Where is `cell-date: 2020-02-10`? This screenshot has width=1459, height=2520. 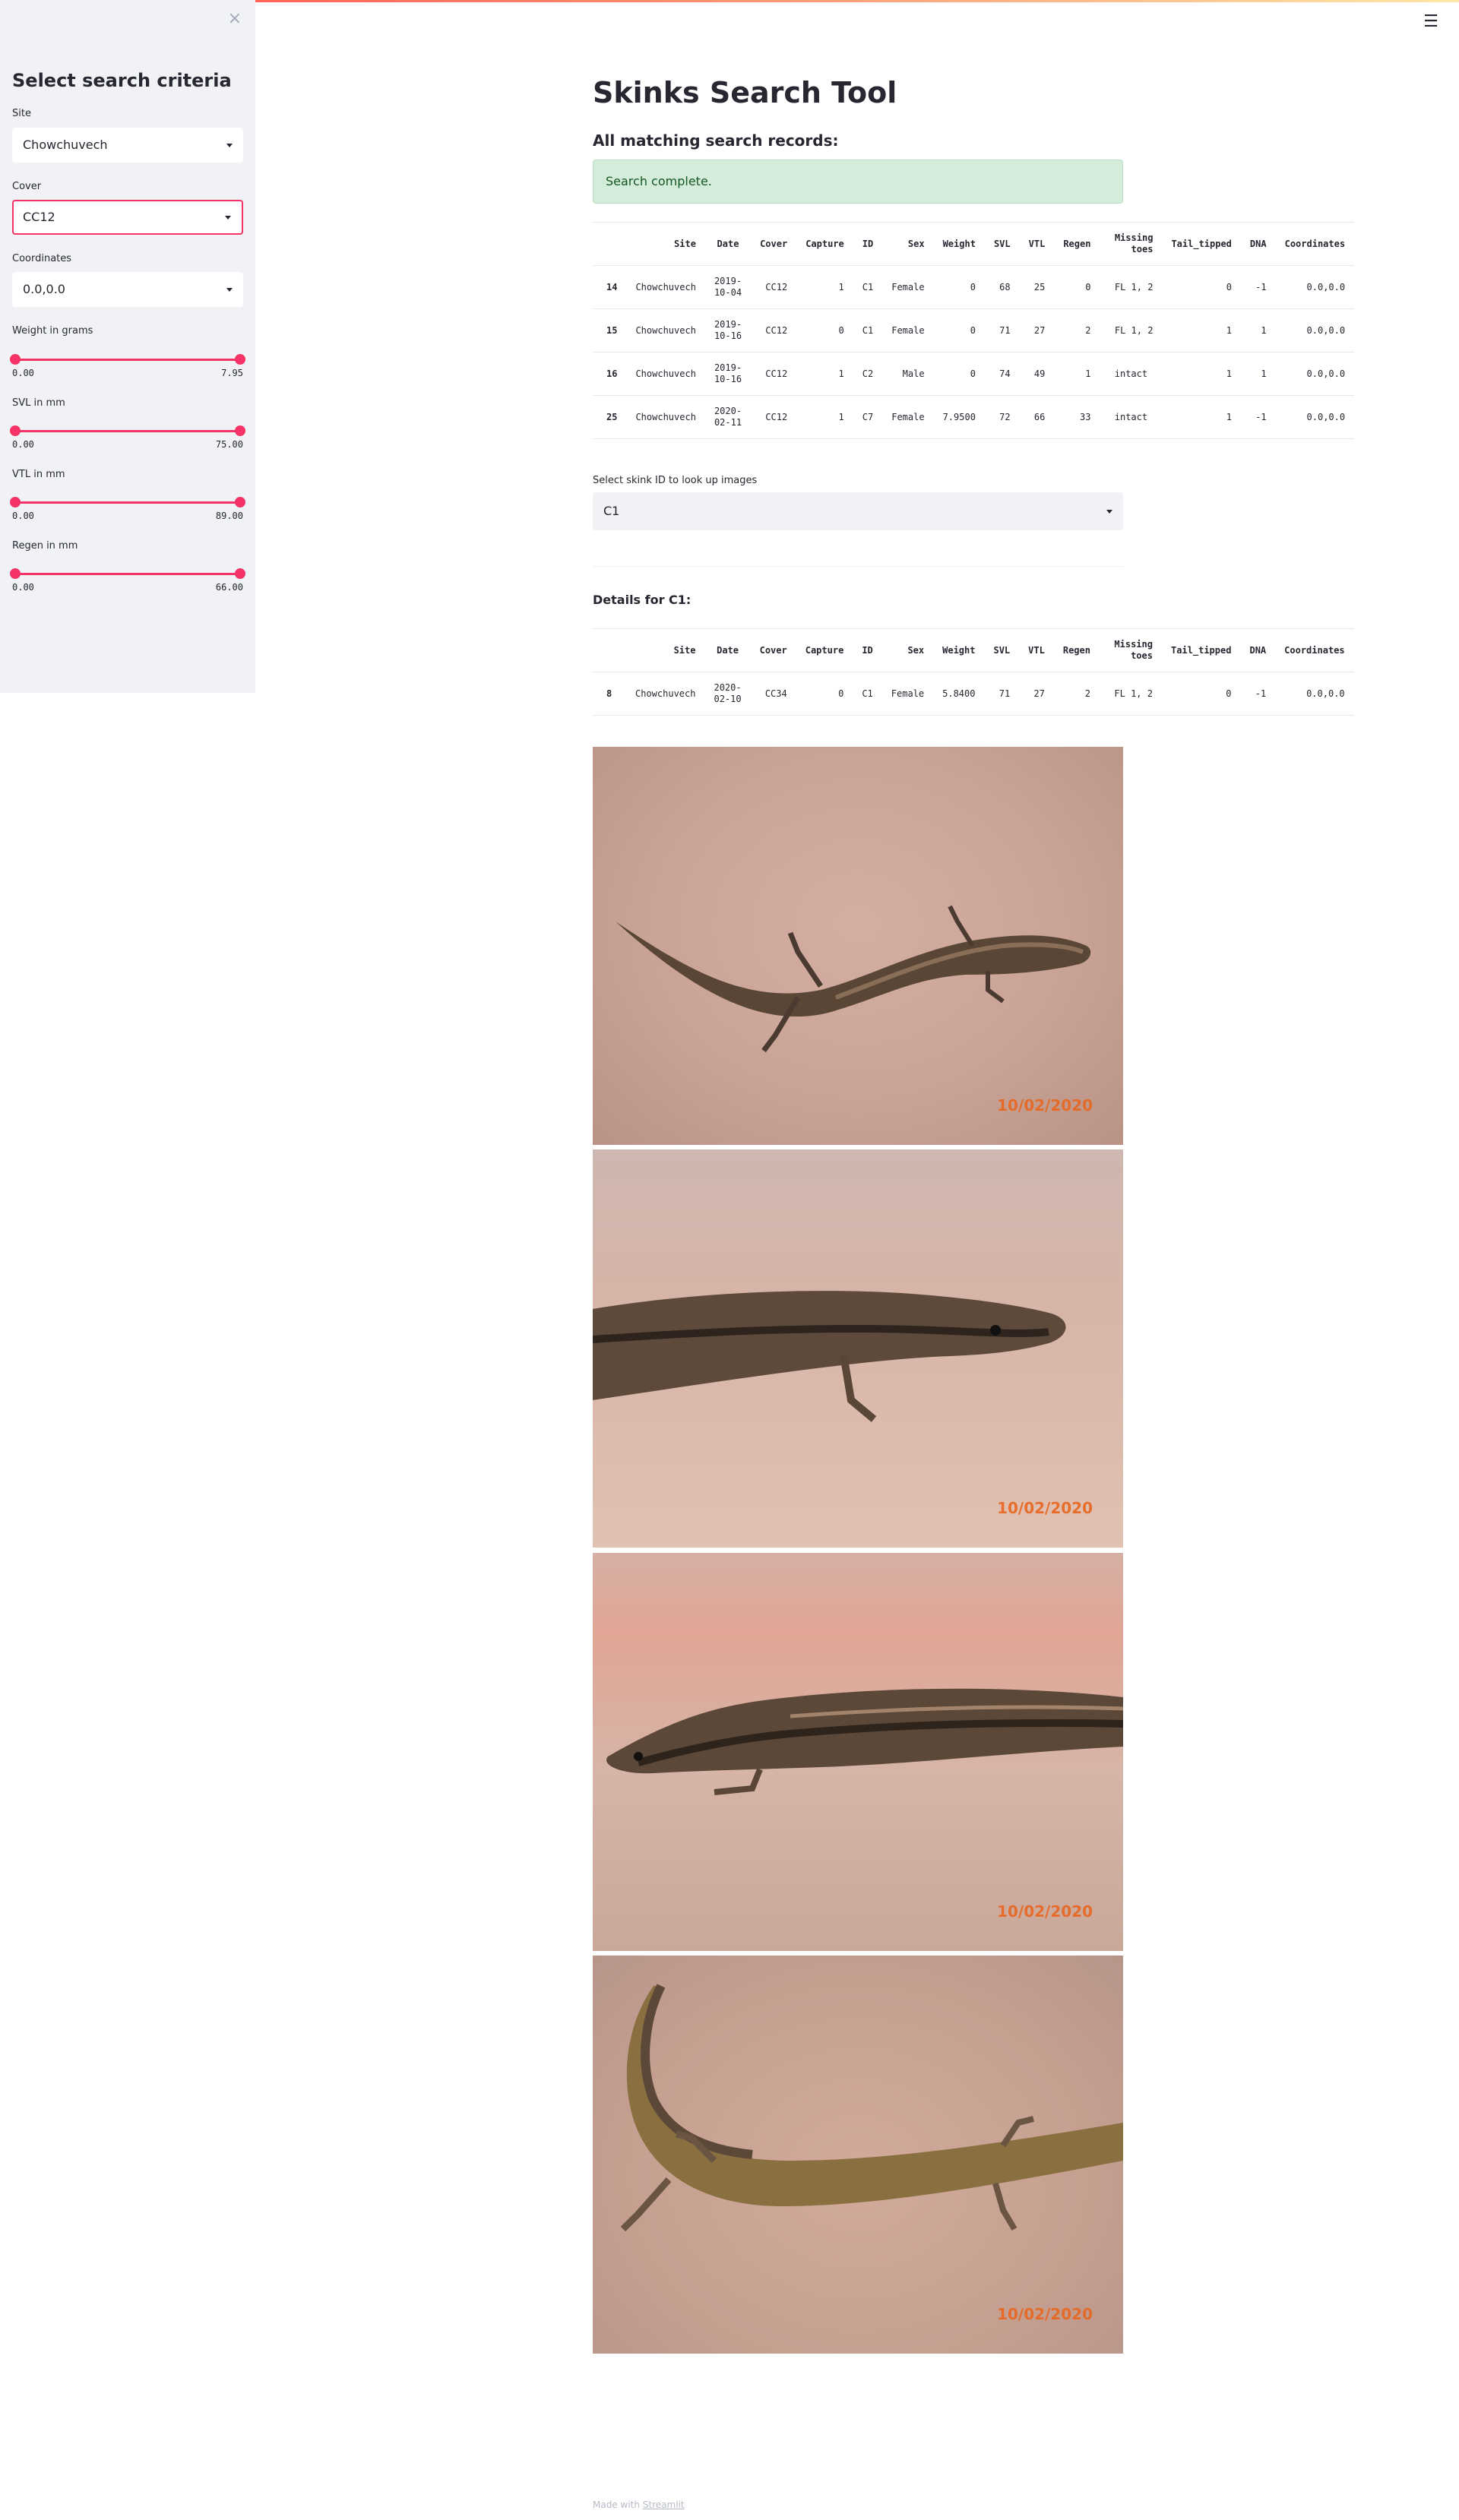
cell-date: 2020-02-10 is located at coordinates (727, 694).